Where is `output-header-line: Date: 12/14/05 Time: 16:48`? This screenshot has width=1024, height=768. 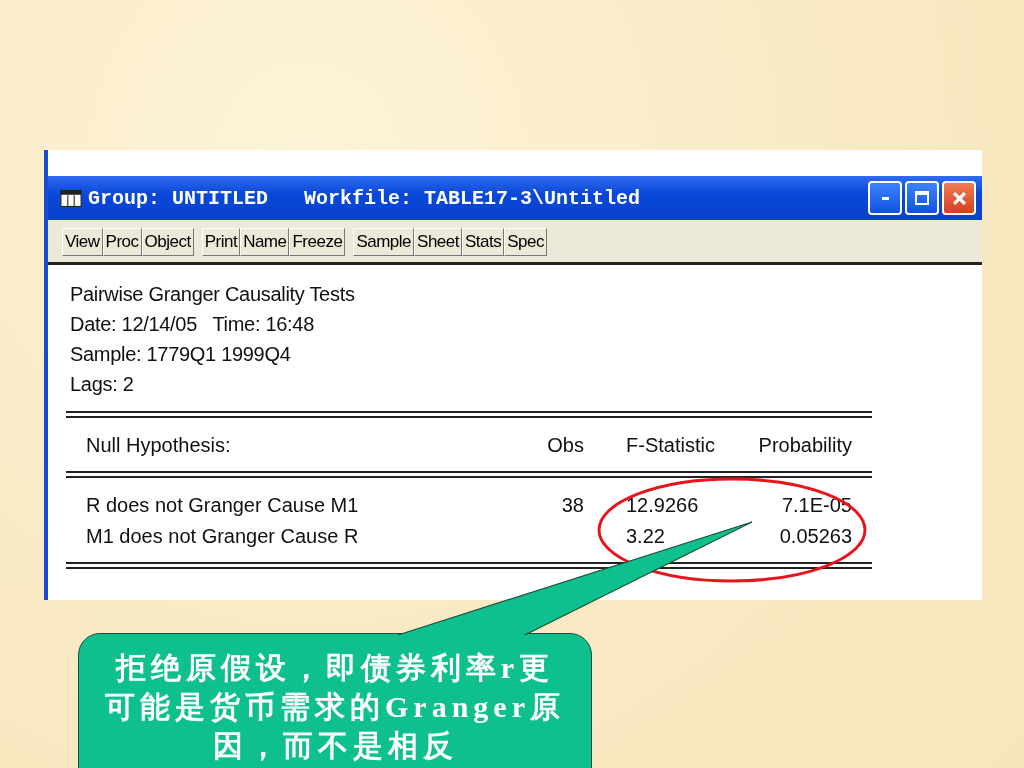 output-header-line: Date: 12/14/05 Time: 16:48 is located at coordinates (192, 324).